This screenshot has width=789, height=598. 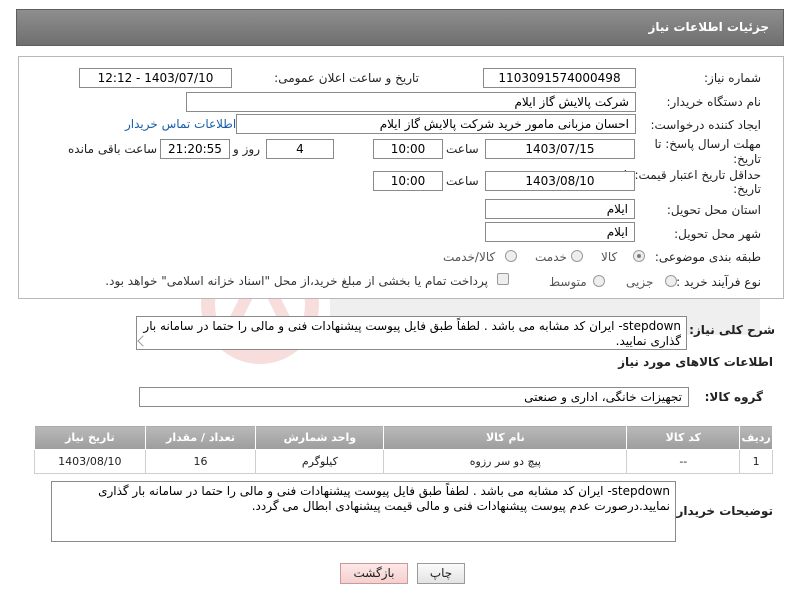 I want to click on price-validity-label-date: تاریخ:, so click(x=747, y=189).